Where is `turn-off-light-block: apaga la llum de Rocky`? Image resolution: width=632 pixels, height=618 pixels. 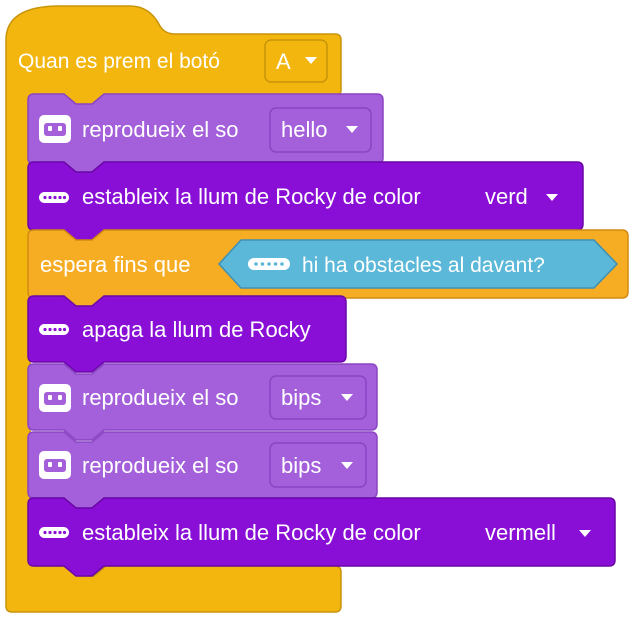 turn-off-light-block: apaga la llum de Rocky is located at coordinates (187, 334).